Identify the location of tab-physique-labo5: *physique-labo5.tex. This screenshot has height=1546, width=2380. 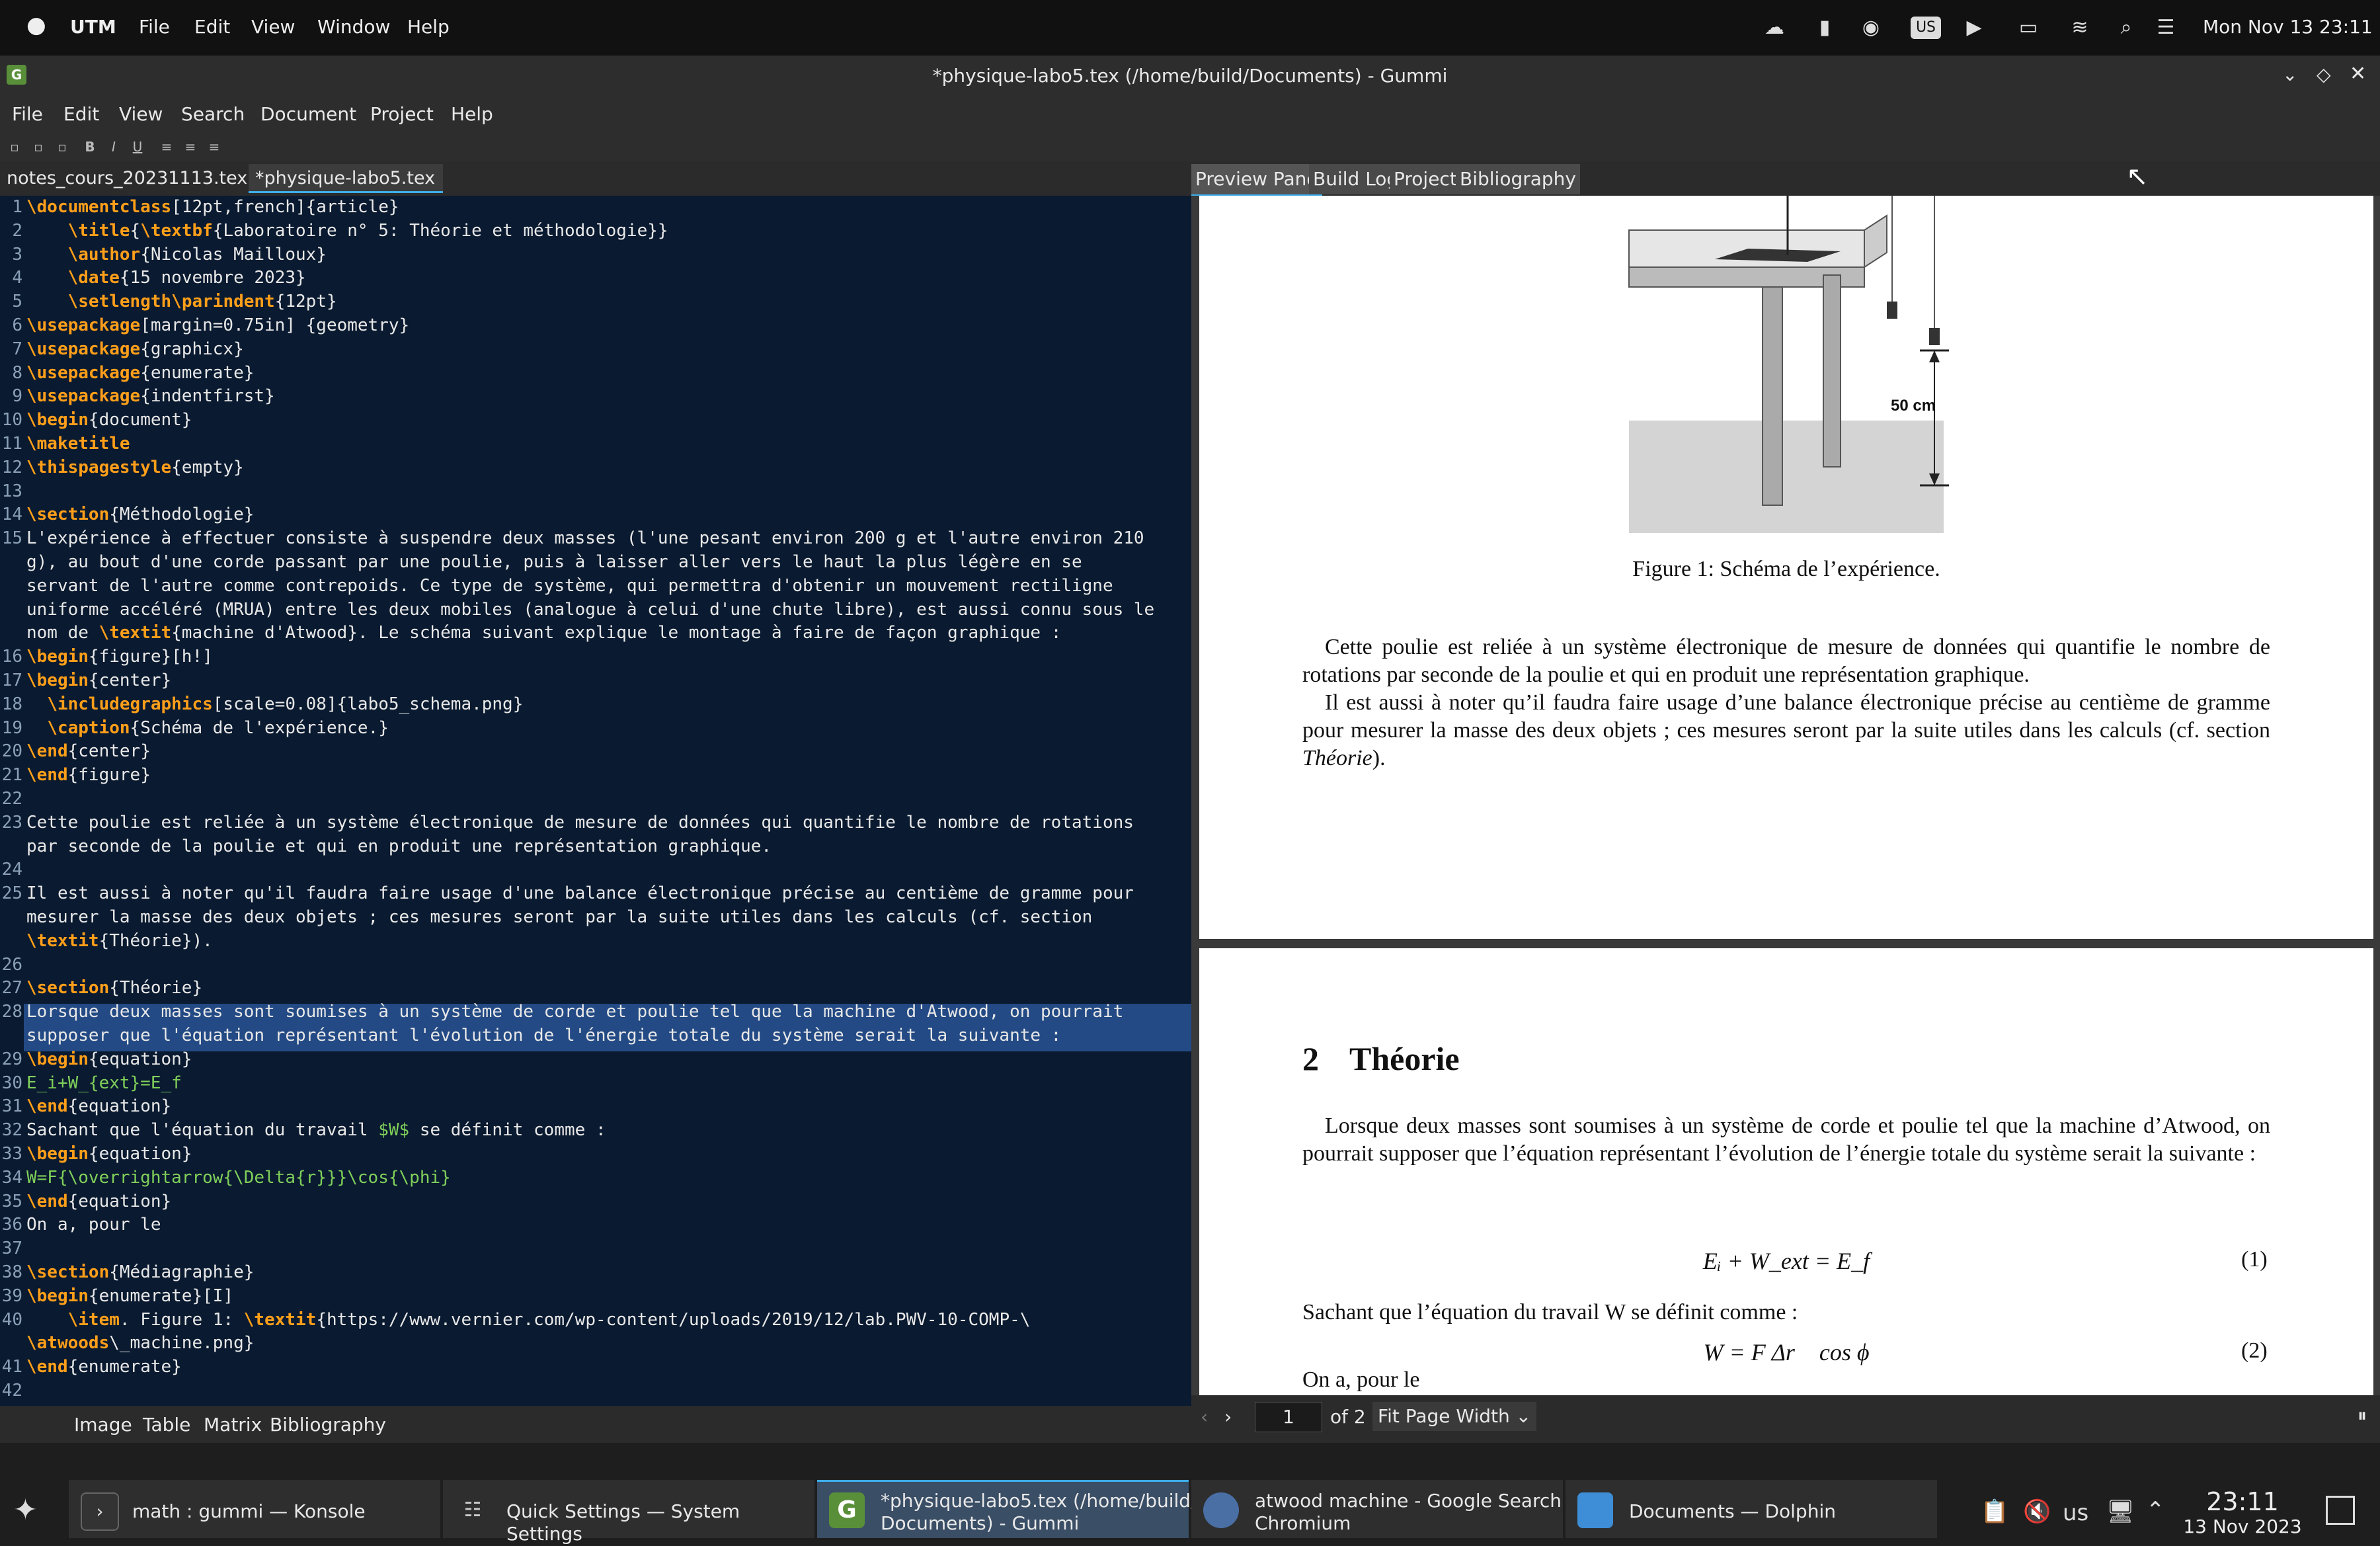
(346, 188).